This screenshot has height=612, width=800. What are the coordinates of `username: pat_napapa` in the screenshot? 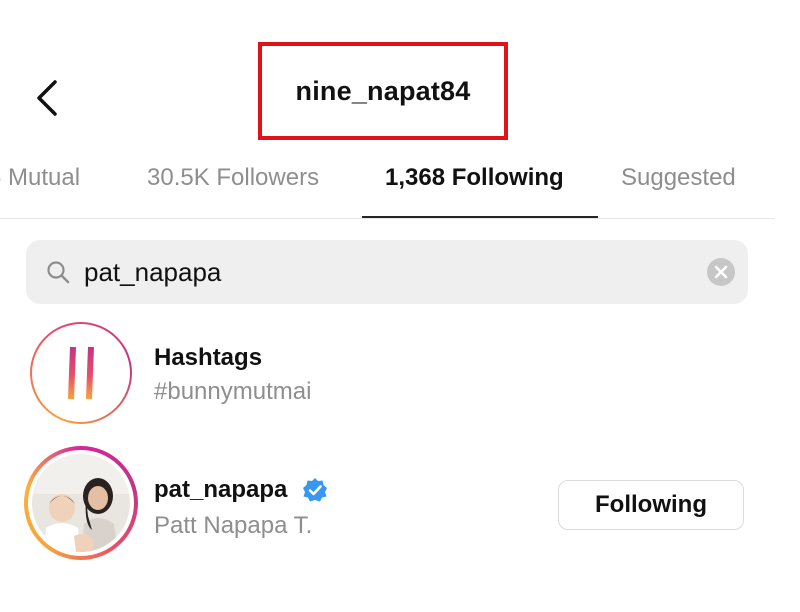 It's located at (221, 489).